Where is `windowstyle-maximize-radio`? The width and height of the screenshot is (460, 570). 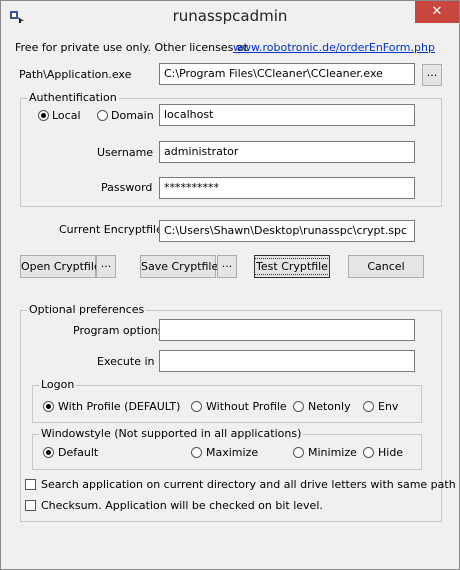
windowstyle-maximize-radio is located at coordinates (196, 452).